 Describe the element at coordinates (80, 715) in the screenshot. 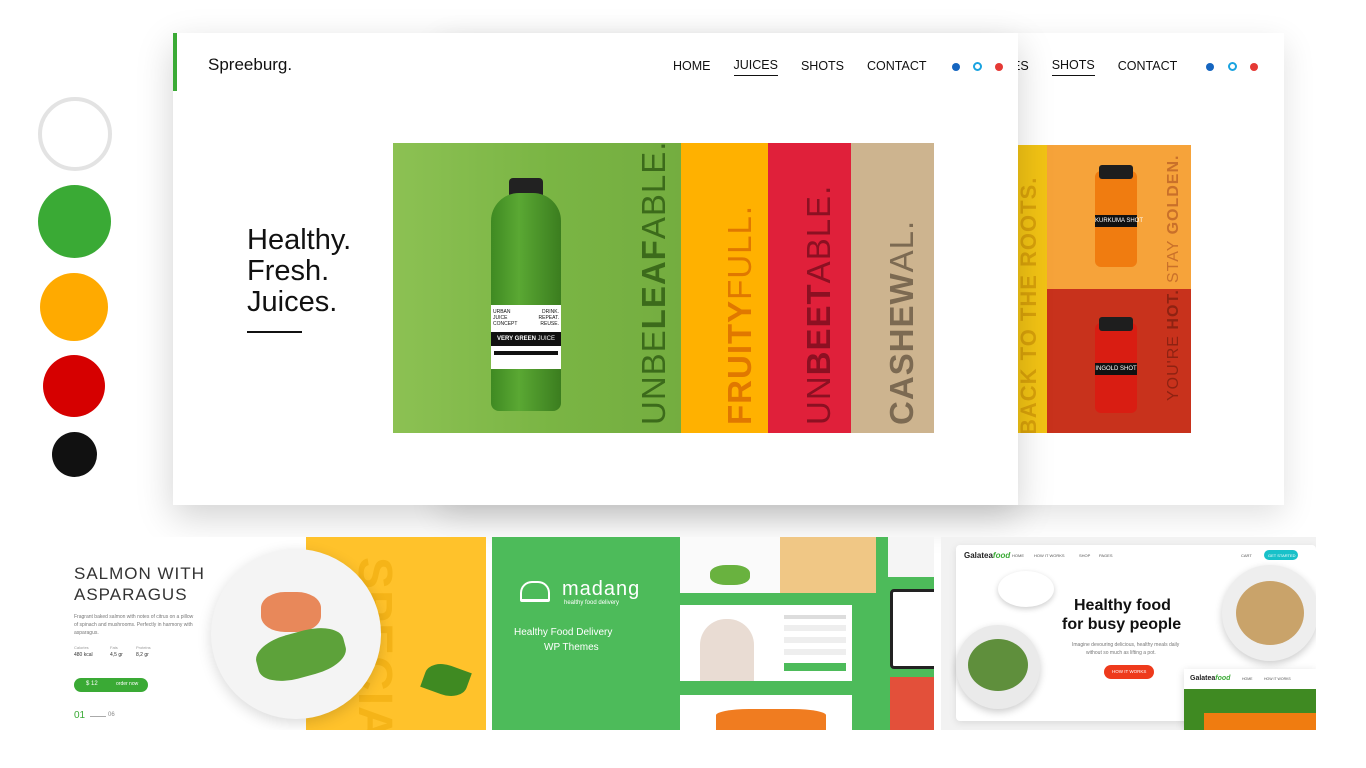

I see `page-current: 01` at that location.